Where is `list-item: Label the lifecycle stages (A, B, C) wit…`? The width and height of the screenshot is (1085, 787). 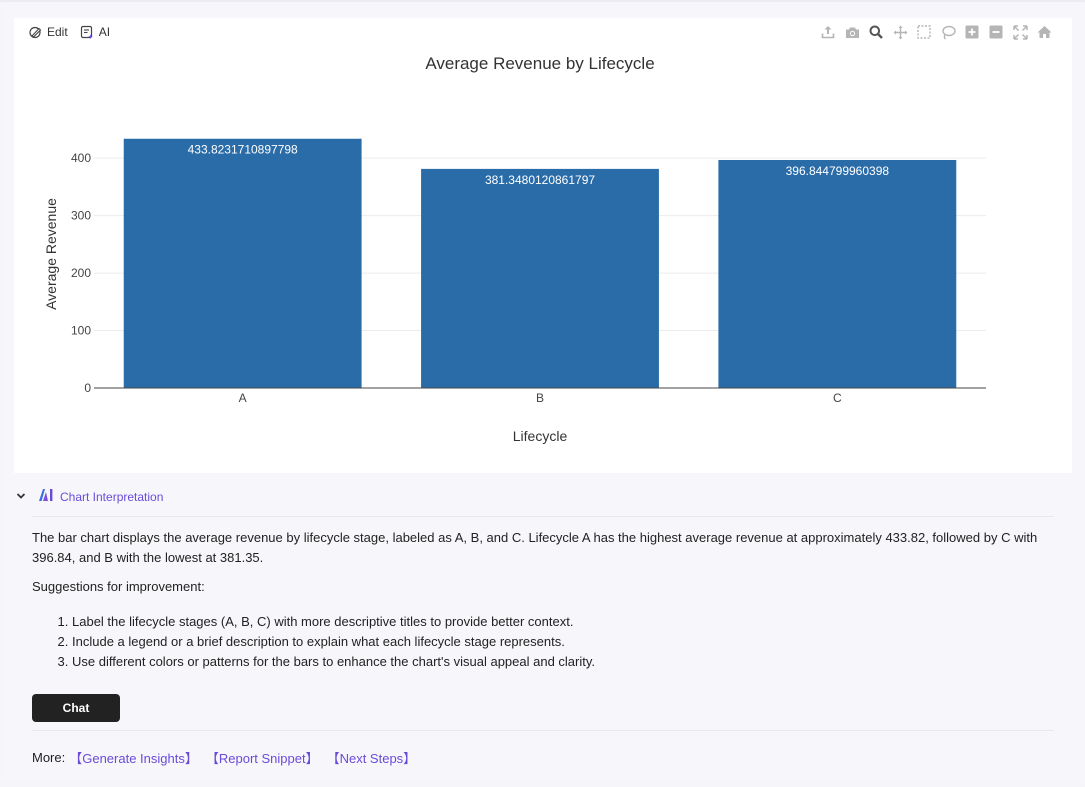 list-item: Label the lifecycle stages (A, B, C) wit… is located at coordinates (333, 622).